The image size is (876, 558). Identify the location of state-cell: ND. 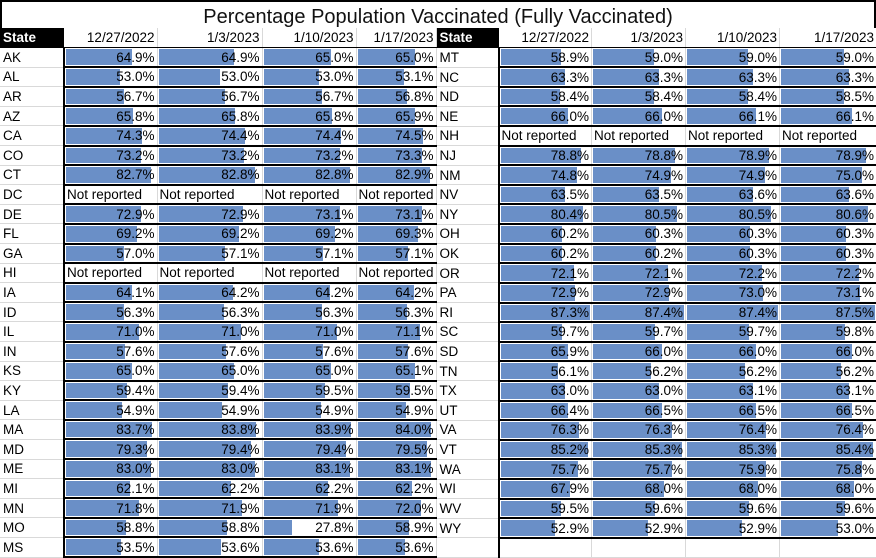
(468, 97).